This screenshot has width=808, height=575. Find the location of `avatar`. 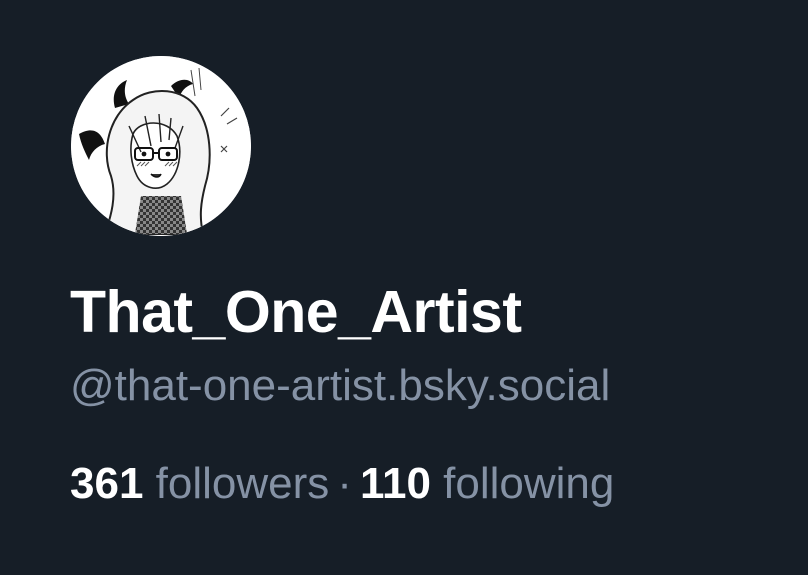

avatar is located at coordinates (161, 146).